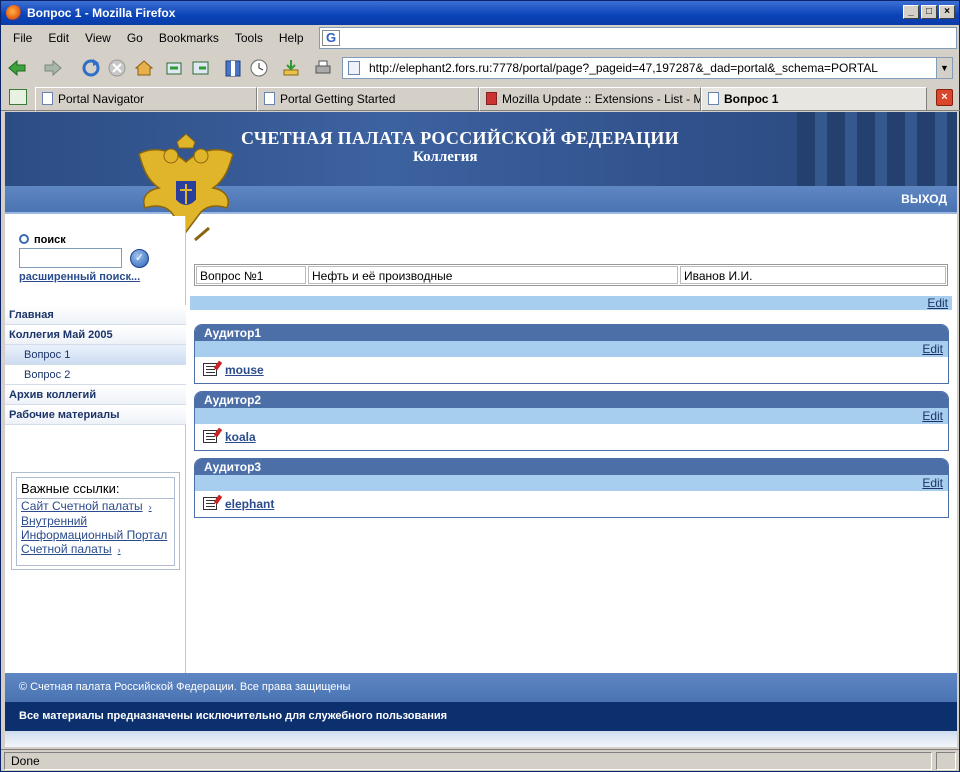  I want to click on drape-decoration, so click(877, 149).